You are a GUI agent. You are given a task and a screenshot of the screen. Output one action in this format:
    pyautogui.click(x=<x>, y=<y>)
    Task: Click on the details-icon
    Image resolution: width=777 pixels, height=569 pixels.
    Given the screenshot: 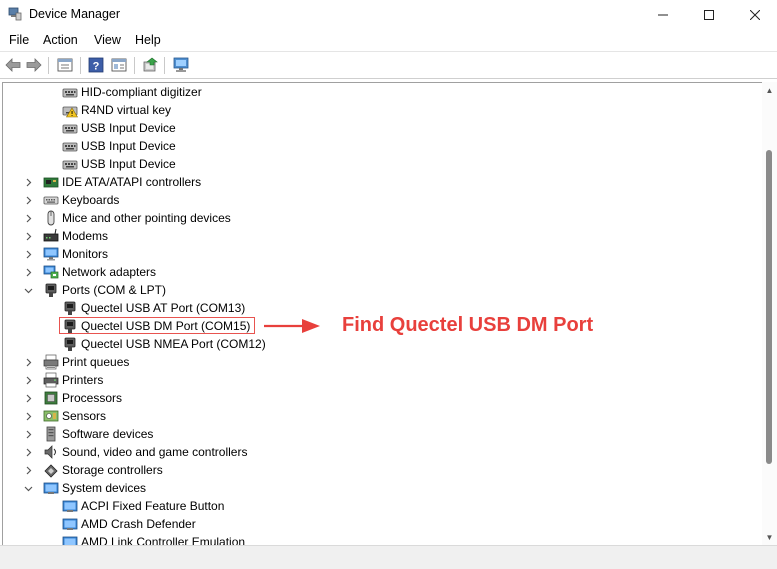 What is the action you would take?
    pyautogui.click(x=119, y=65)
    